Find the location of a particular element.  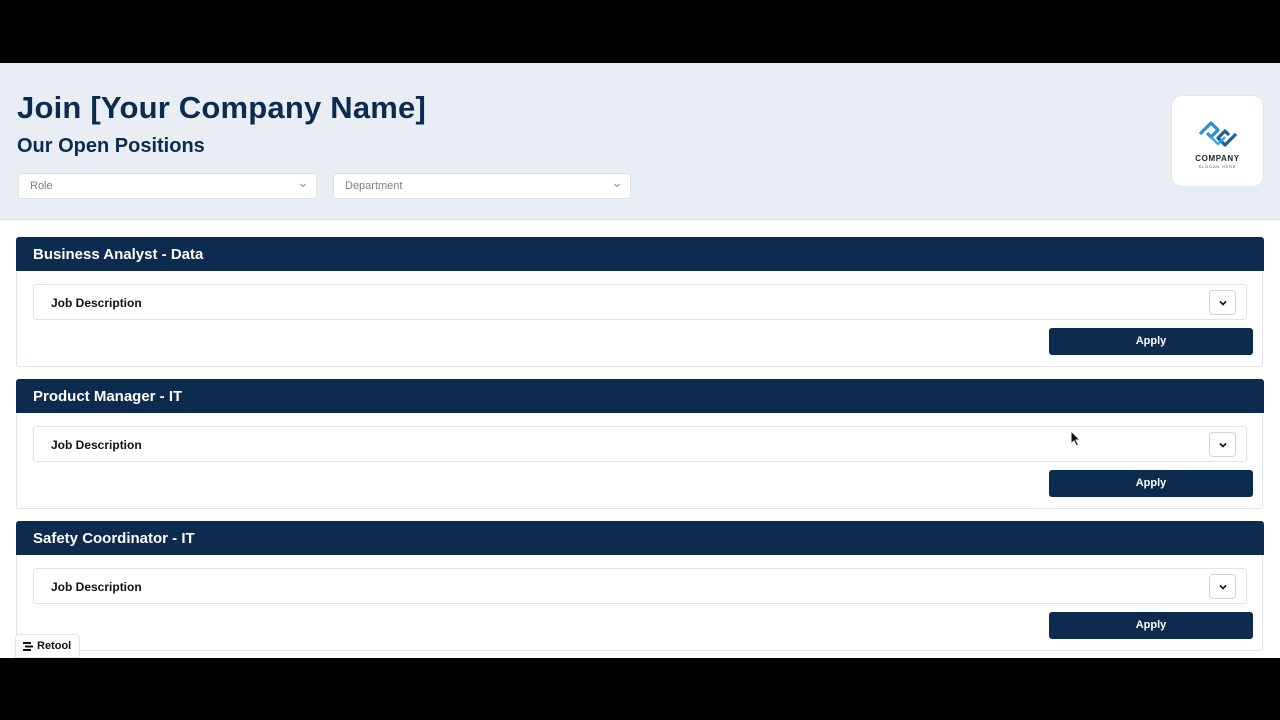

job-card-header: Business Analyst - Data is located at coordinates (640, 254).